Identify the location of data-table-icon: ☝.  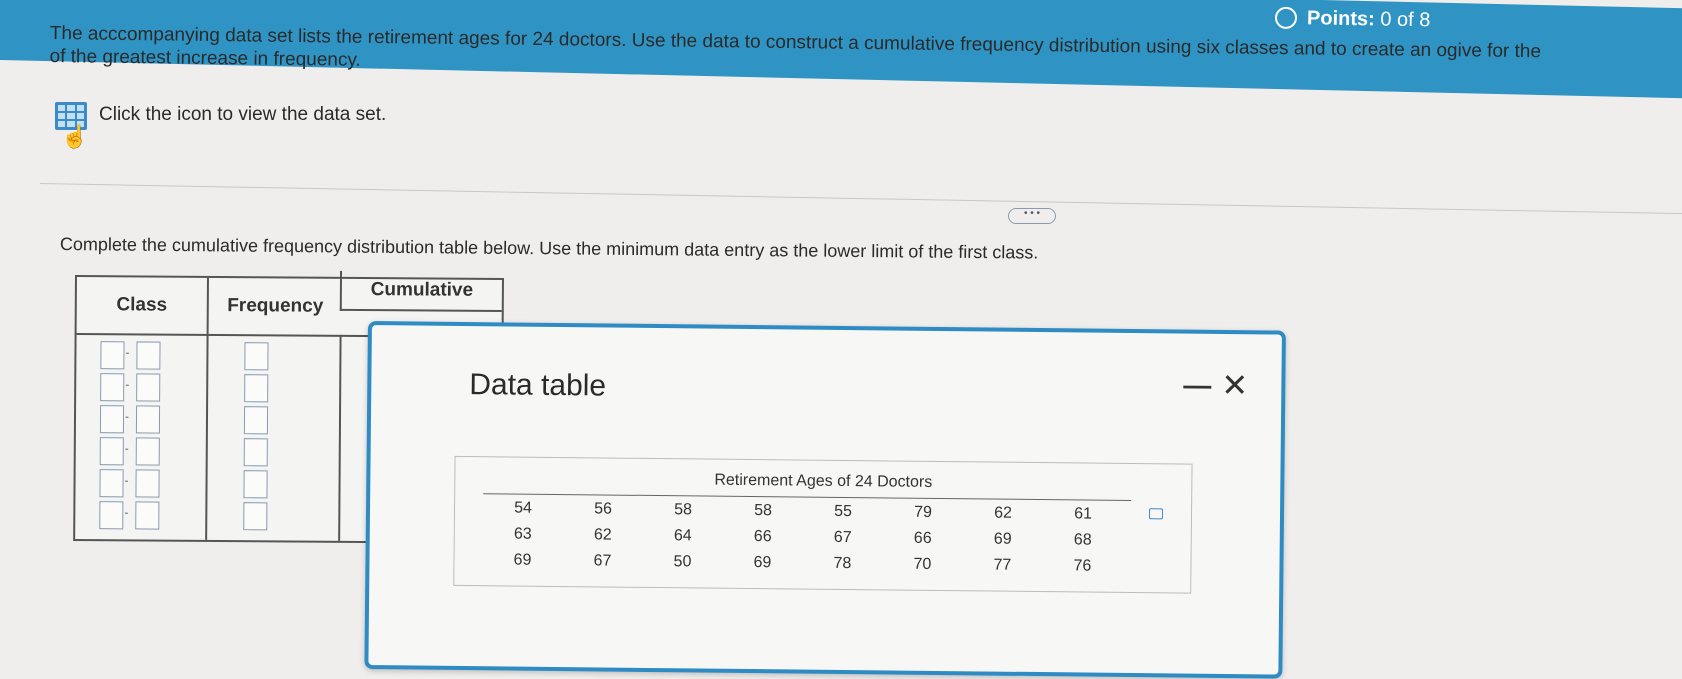
(71, 125).